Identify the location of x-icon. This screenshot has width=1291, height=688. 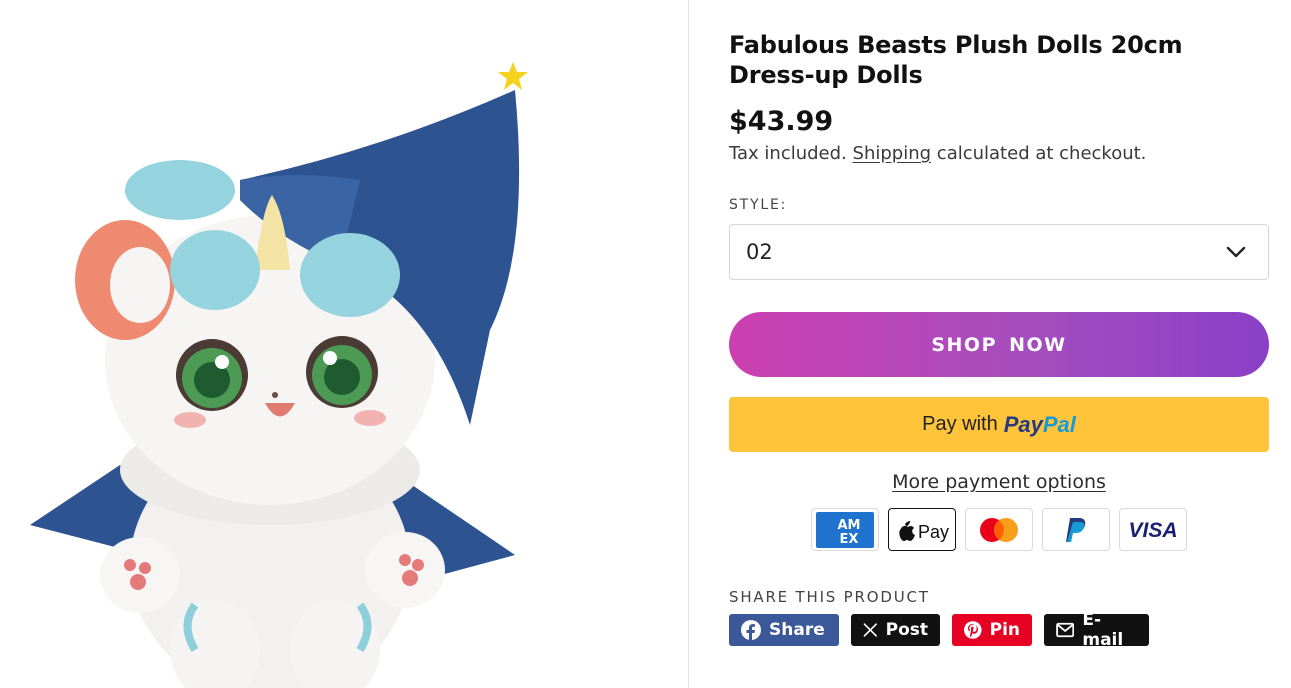
(870, 630).